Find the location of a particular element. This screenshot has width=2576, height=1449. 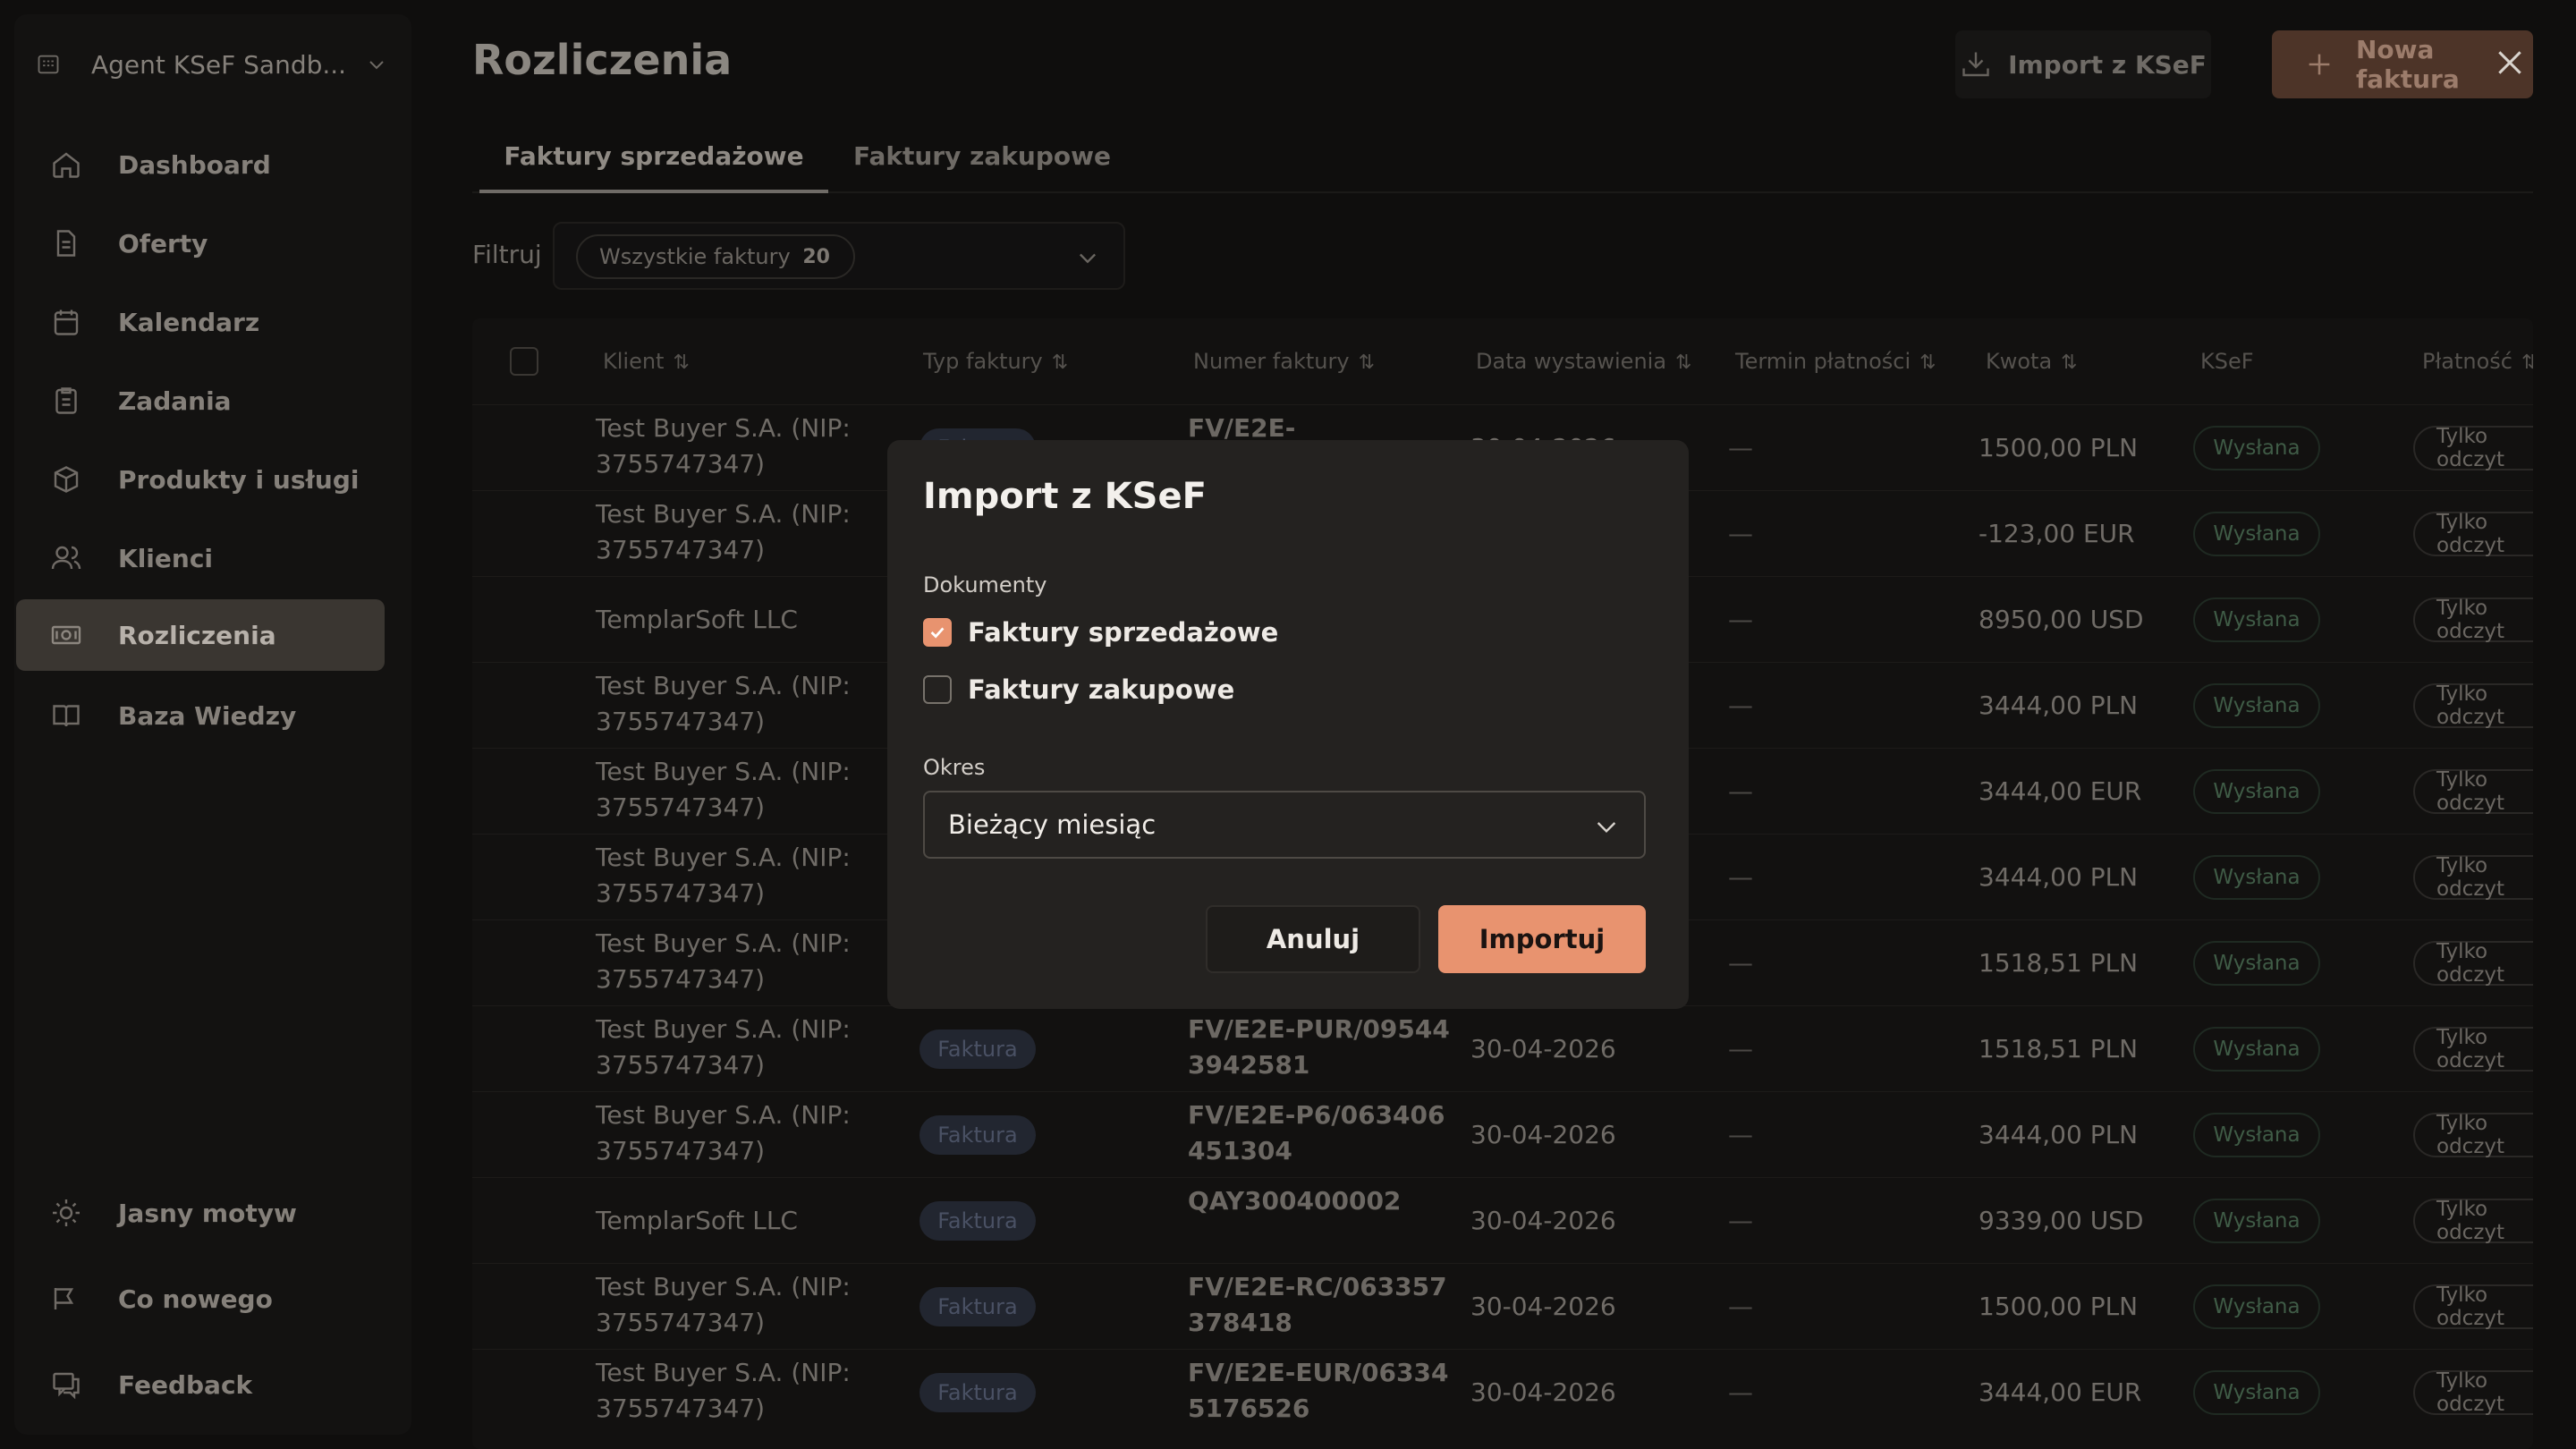

filter-select: Wszystkie faktury 20 is located at coordinates (839, 256).